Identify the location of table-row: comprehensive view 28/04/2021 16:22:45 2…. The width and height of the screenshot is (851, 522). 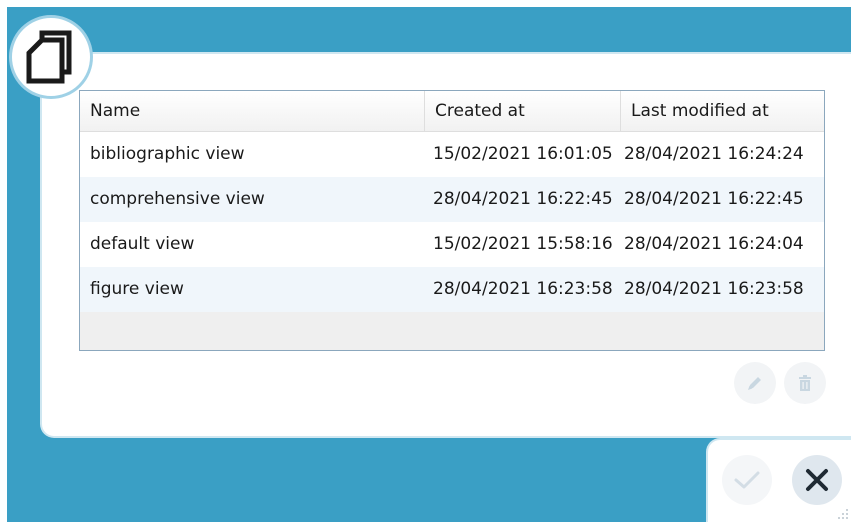
(452, 199).